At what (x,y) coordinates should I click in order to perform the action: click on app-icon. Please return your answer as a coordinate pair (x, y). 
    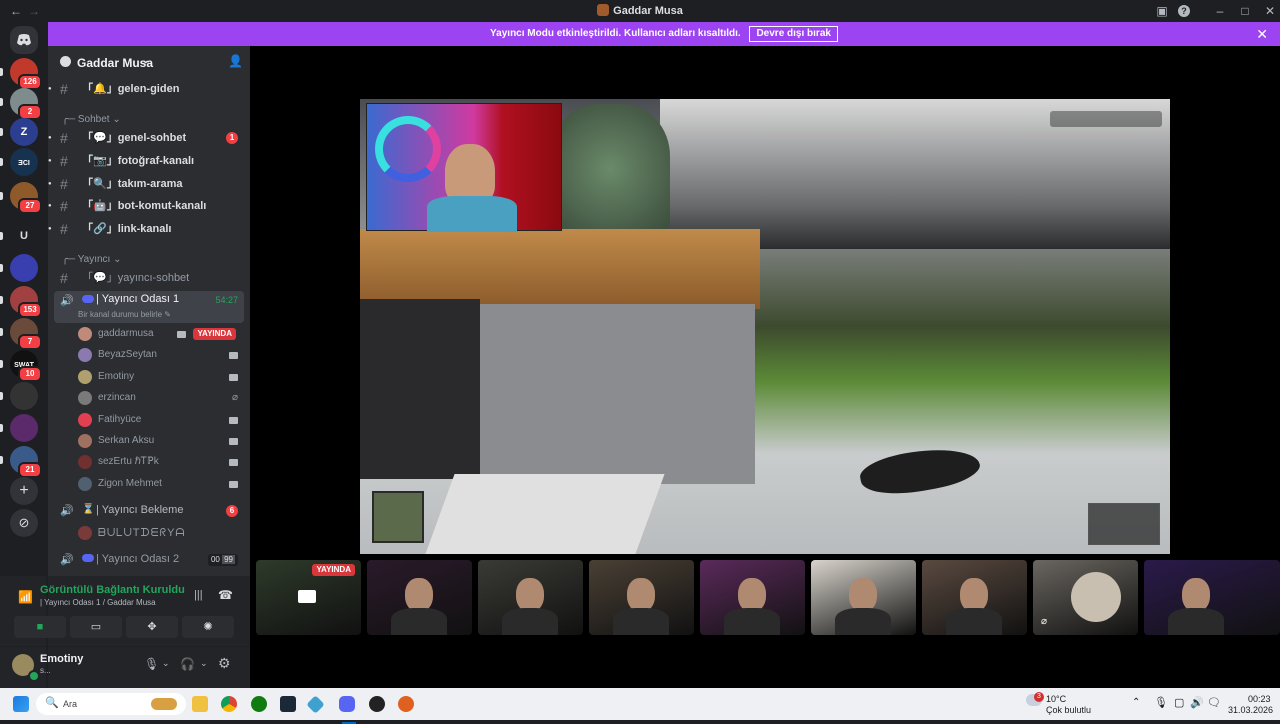
    Looking at the image, I should click on (315, 704).